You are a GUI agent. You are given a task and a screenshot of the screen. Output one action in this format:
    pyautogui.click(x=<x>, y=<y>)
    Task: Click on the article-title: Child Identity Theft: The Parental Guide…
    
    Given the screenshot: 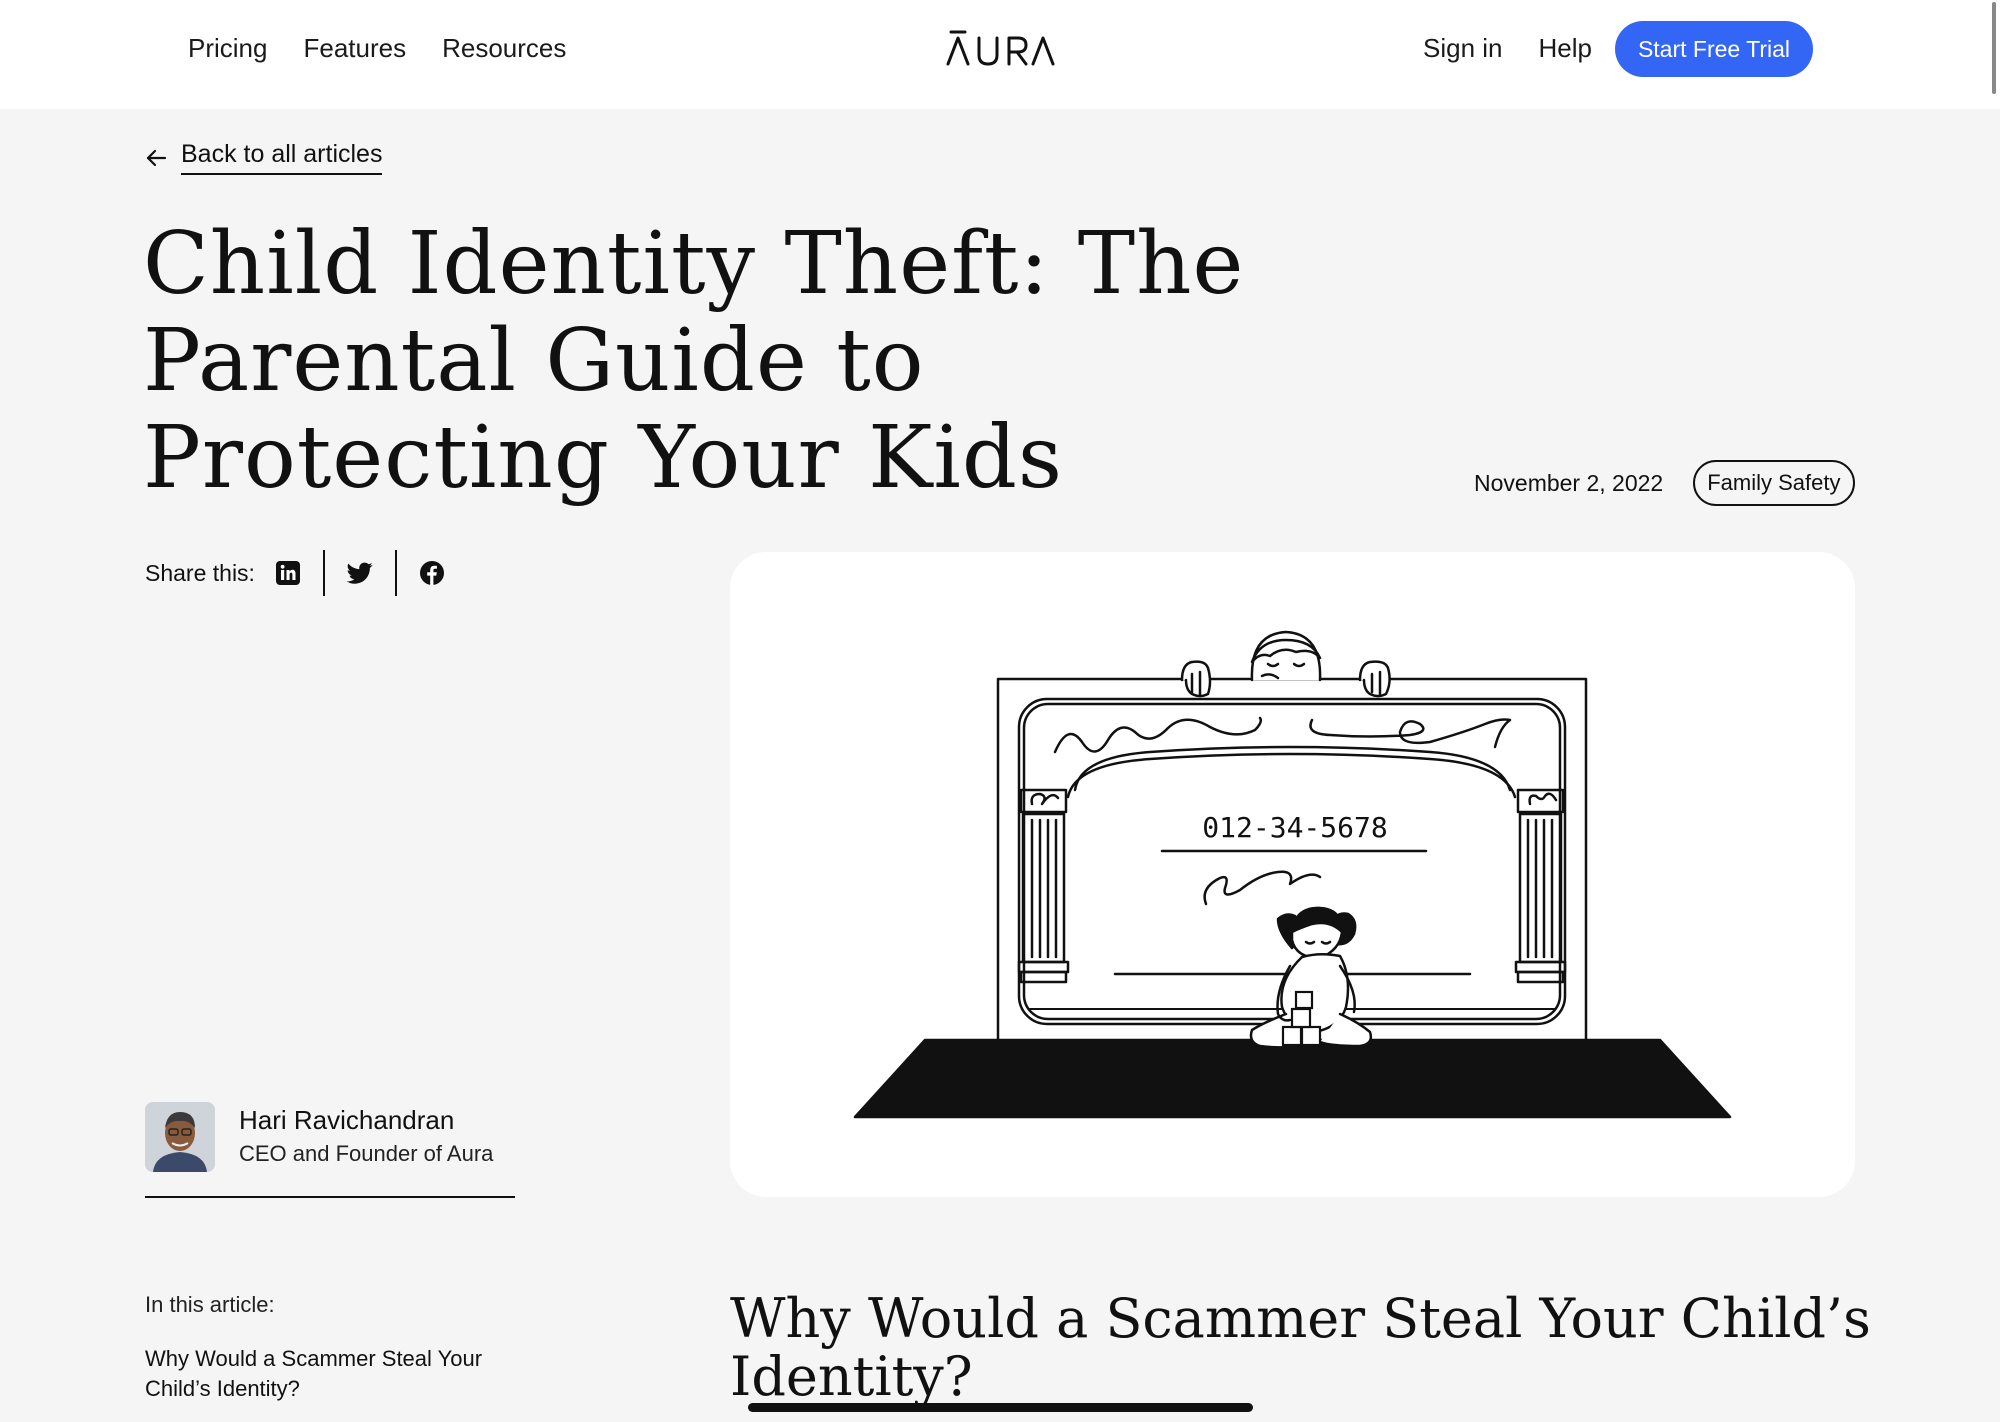 What is the action you would take?
    pyautogui.click(x=694, y=361)
    